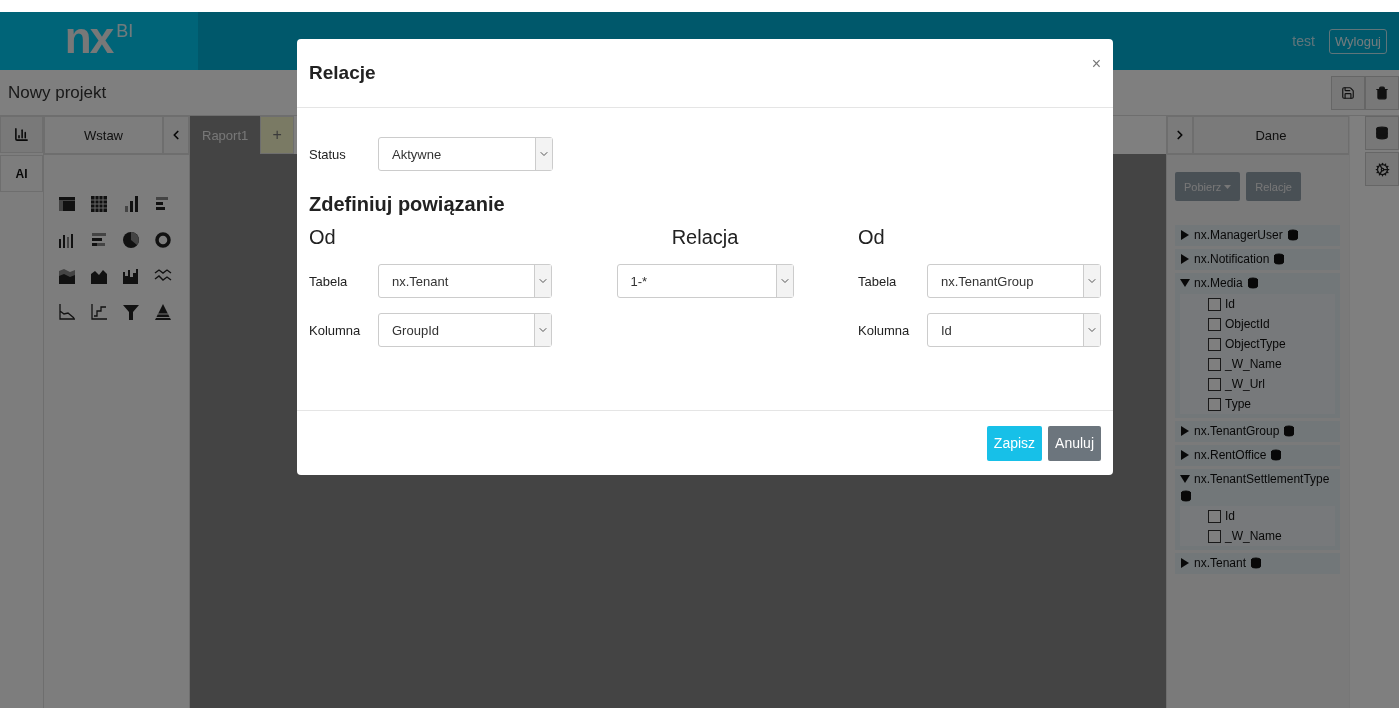  I want to click on tree-item: nx.Notification, so click(1257, 259).